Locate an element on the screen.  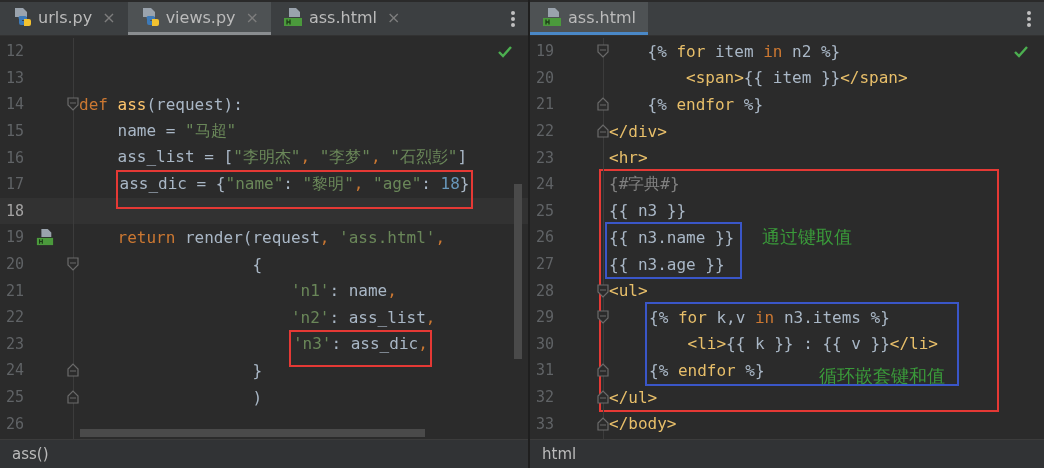
code-line: 'n2': ass_list, is located at coordinates (362, 317).